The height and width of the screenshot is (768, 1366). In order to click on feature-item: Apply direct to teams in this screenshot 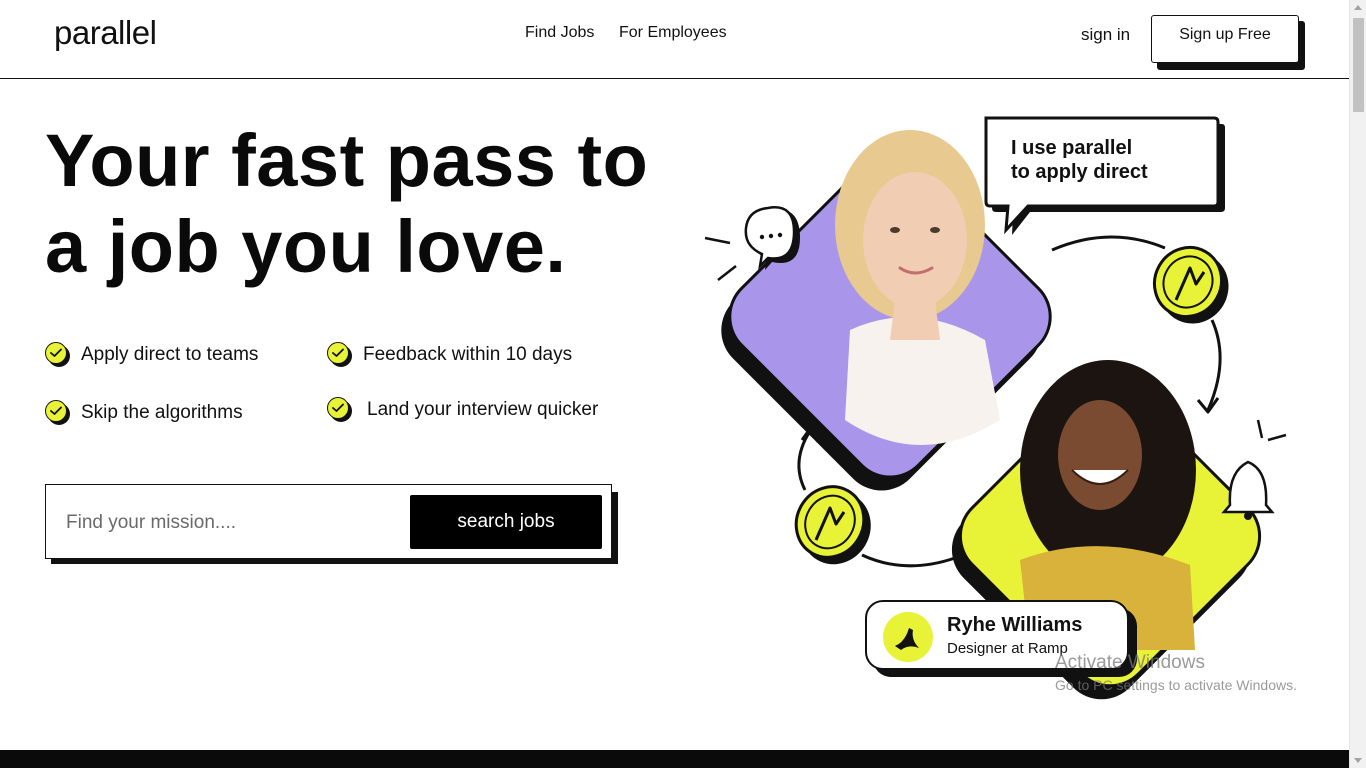, I will do `click(151, 355)`.